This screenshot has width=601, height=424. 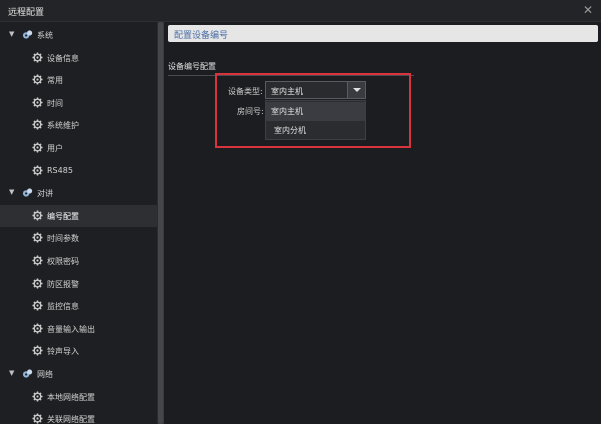 What do you see at coordinates (45, 35) in the screenshot?
I see `tree-item-label: 系统` at bounding box center [45, 35].